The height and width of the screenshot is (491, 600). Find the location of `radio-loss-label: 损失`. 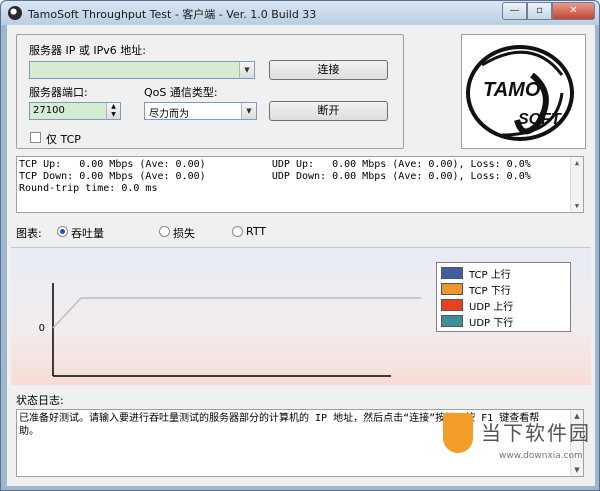

radio-loss-label: 损失 is located at coordinates (184, 233).